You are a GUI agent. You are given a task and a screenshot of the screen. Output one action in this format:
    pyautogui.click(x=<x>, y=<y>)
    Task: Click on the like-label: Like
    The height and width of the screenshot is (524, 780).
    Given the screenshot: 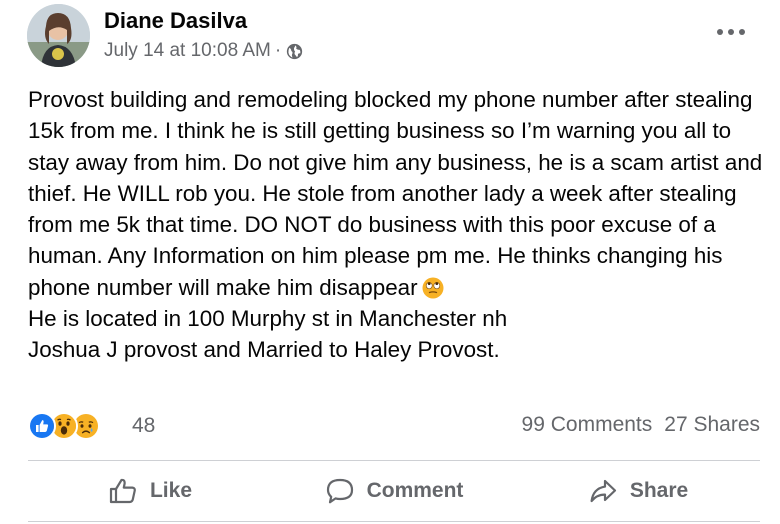 What is the action you would take?
    pyautogui.click(x=171, y=490)
    